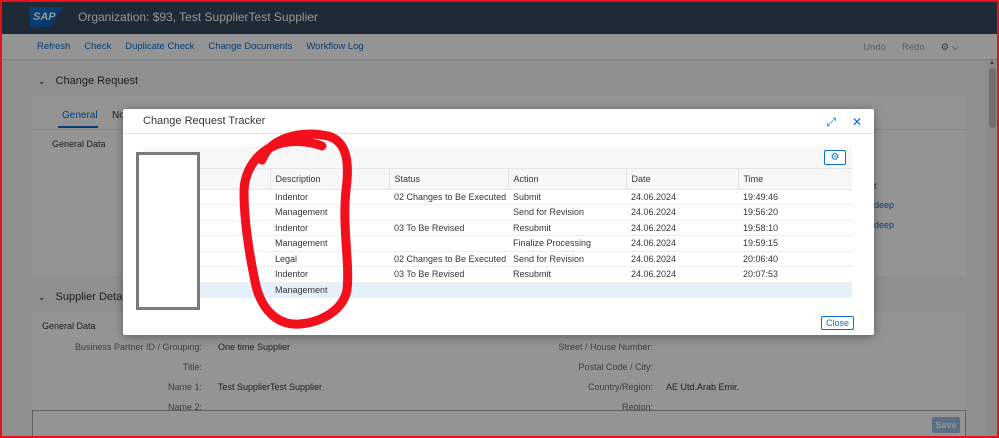 Image resolution: width=999 pixels, height=438 pixels. I want to click on table-cell-action: Finalize Processing, so click(567, 243).